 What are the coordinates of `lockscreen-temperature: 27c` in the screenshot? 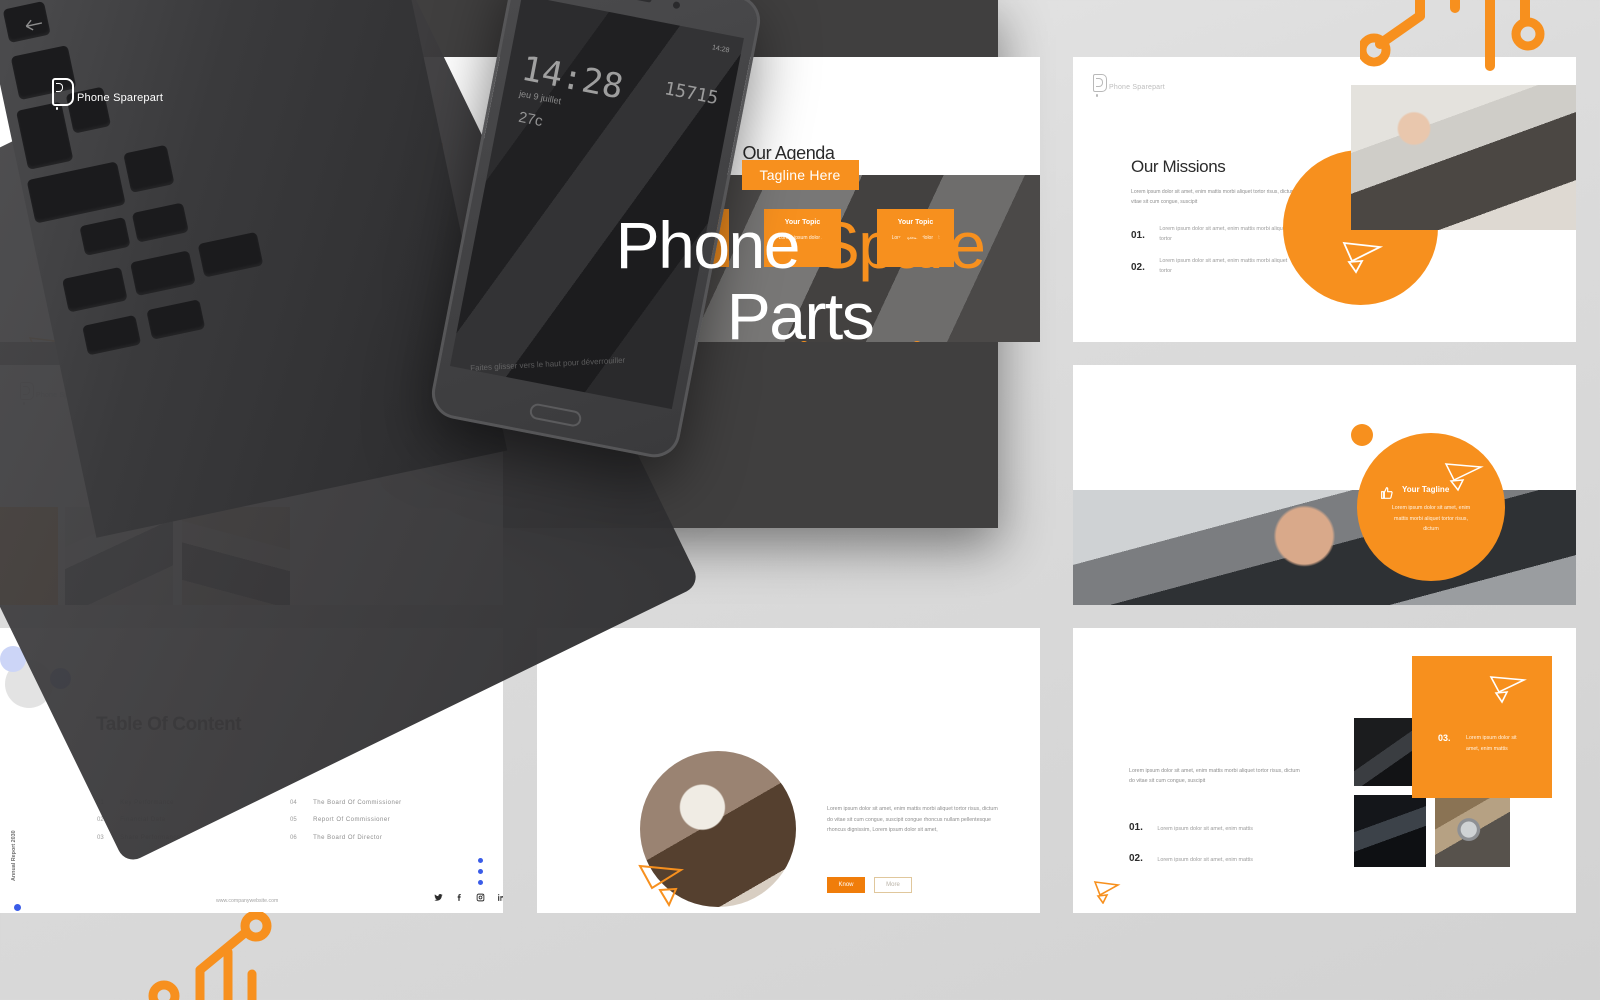 It's located at (531, 119).